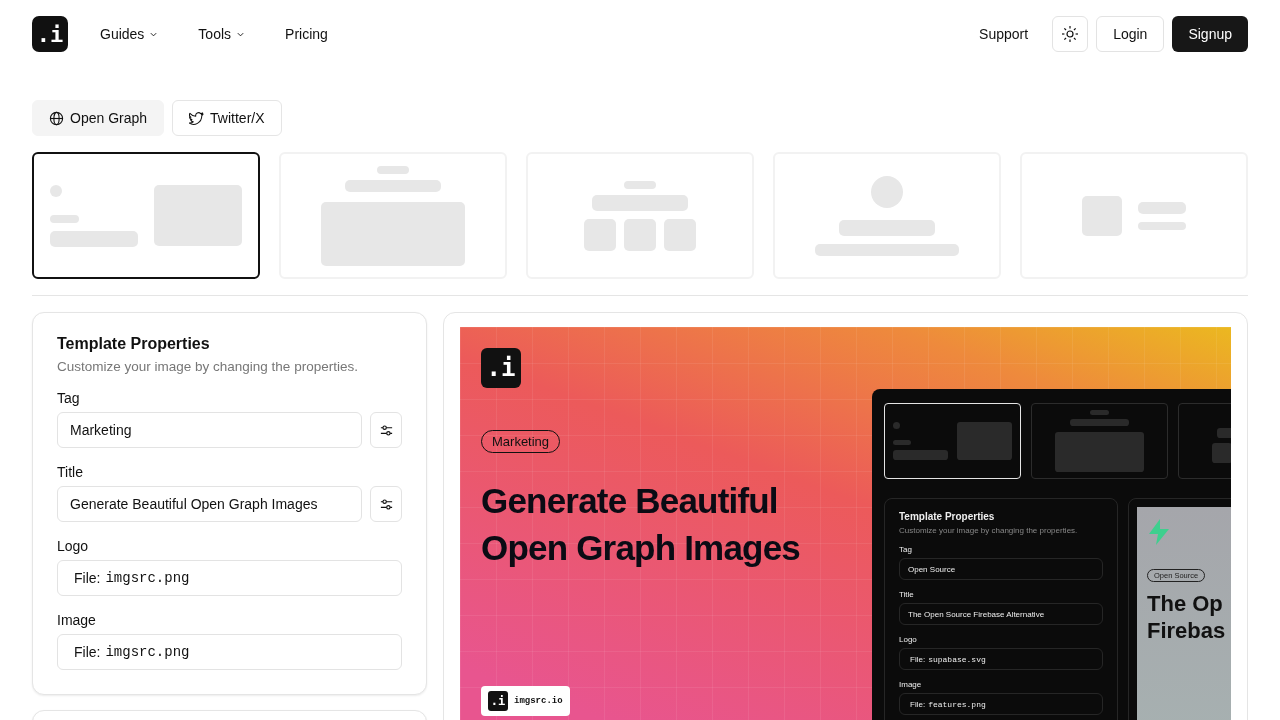  I want to click on format-tab: Open Graph, so click(98, 118).